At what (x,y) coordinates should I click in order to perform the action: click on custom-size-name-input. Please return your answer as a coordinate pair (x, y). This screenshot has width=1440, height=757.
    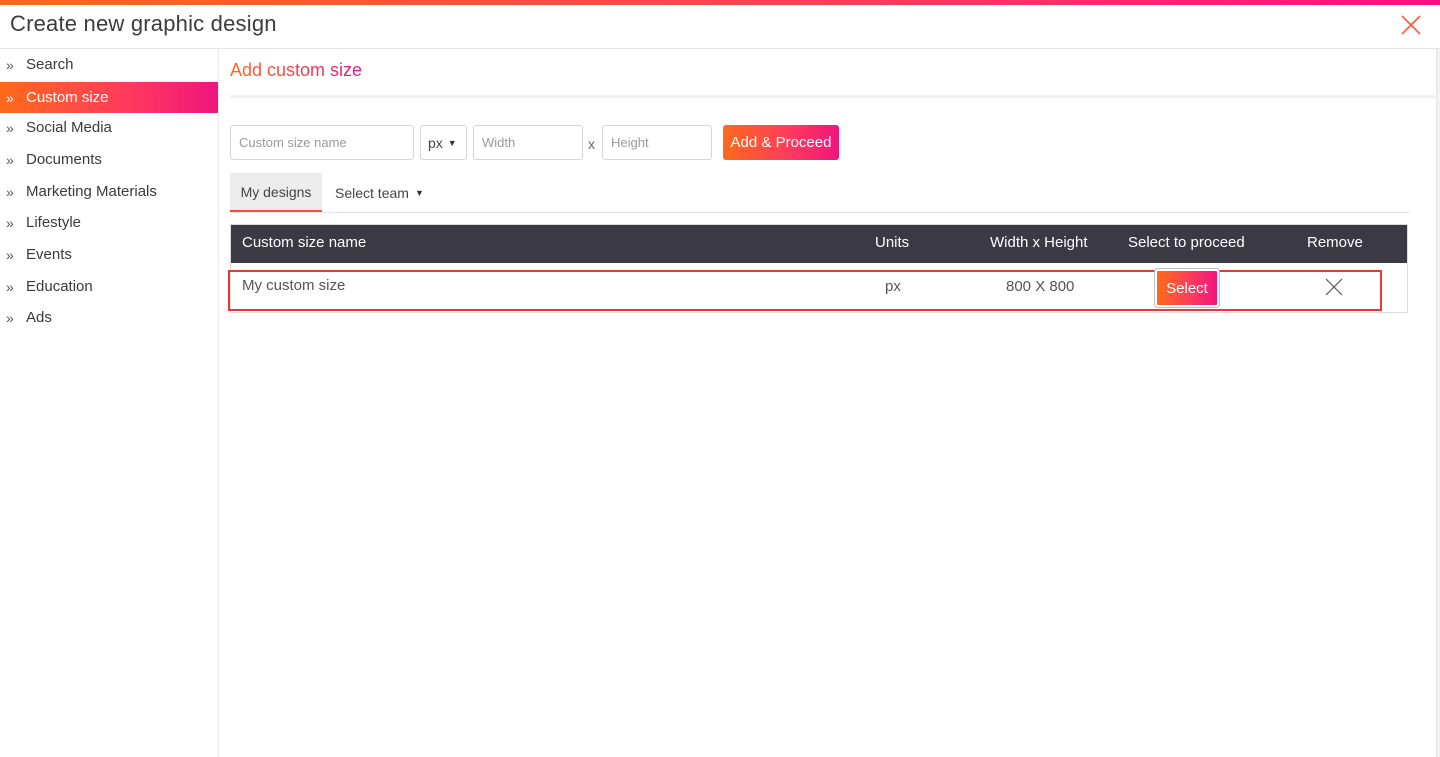
    Looking at the image, I should click on (322, 142).